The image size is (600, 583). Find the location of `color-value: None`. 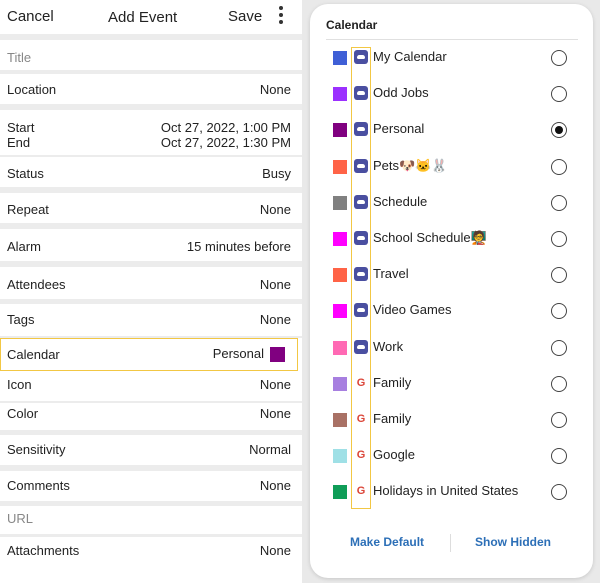

color-value: None is located at coordinates (275, 413).